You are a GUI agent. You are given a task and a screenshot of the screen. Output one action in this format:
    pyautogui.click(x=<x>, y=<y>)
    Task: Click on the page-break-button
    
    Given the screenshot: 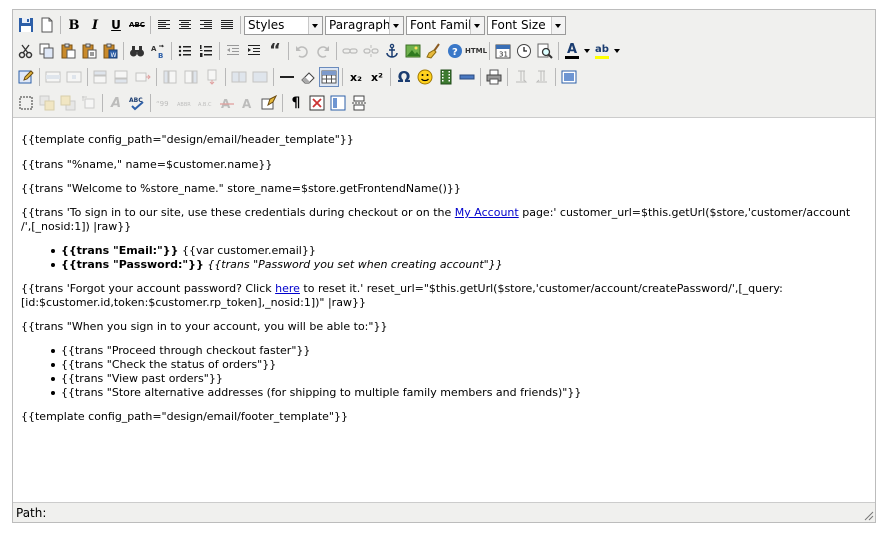 What is the action you would take?
    pyautogui.click(x=359, y=103)
    